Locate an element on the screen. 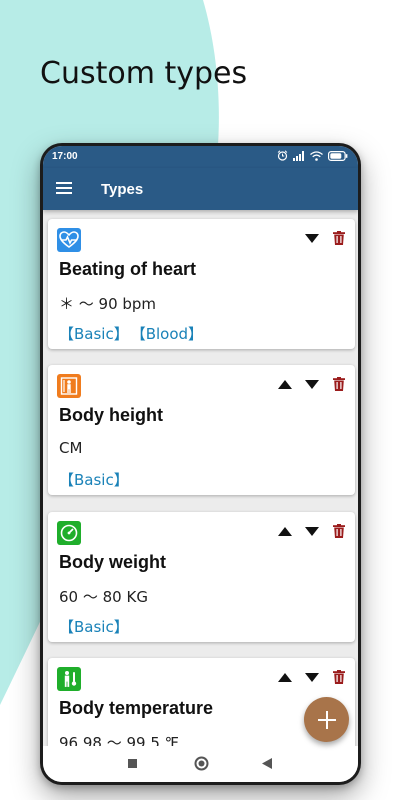  battery-icon is located at coordinates (338, 155).